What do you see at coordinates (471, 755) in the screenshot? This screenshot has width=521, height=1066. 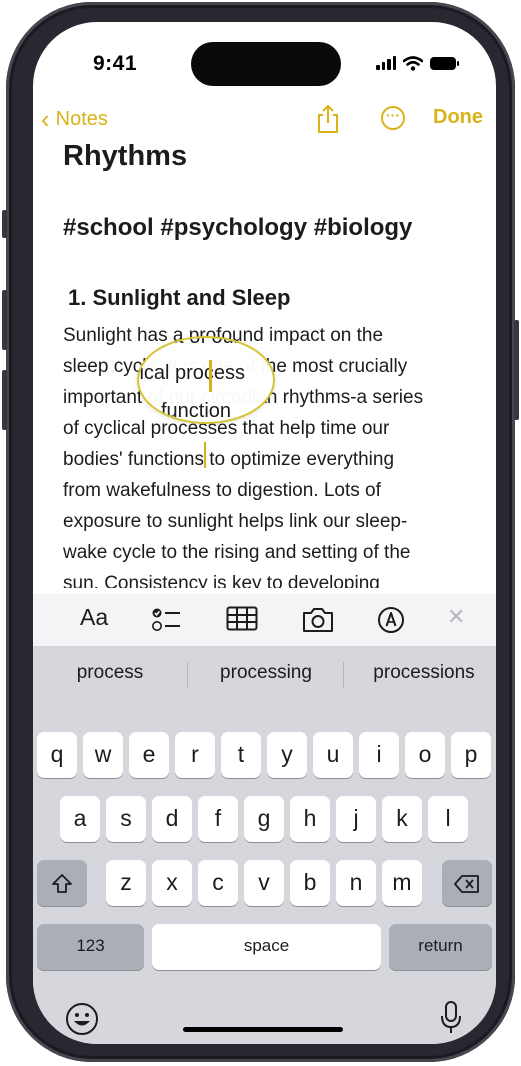 I see `key-p: p` at bounding box center [471, 755].